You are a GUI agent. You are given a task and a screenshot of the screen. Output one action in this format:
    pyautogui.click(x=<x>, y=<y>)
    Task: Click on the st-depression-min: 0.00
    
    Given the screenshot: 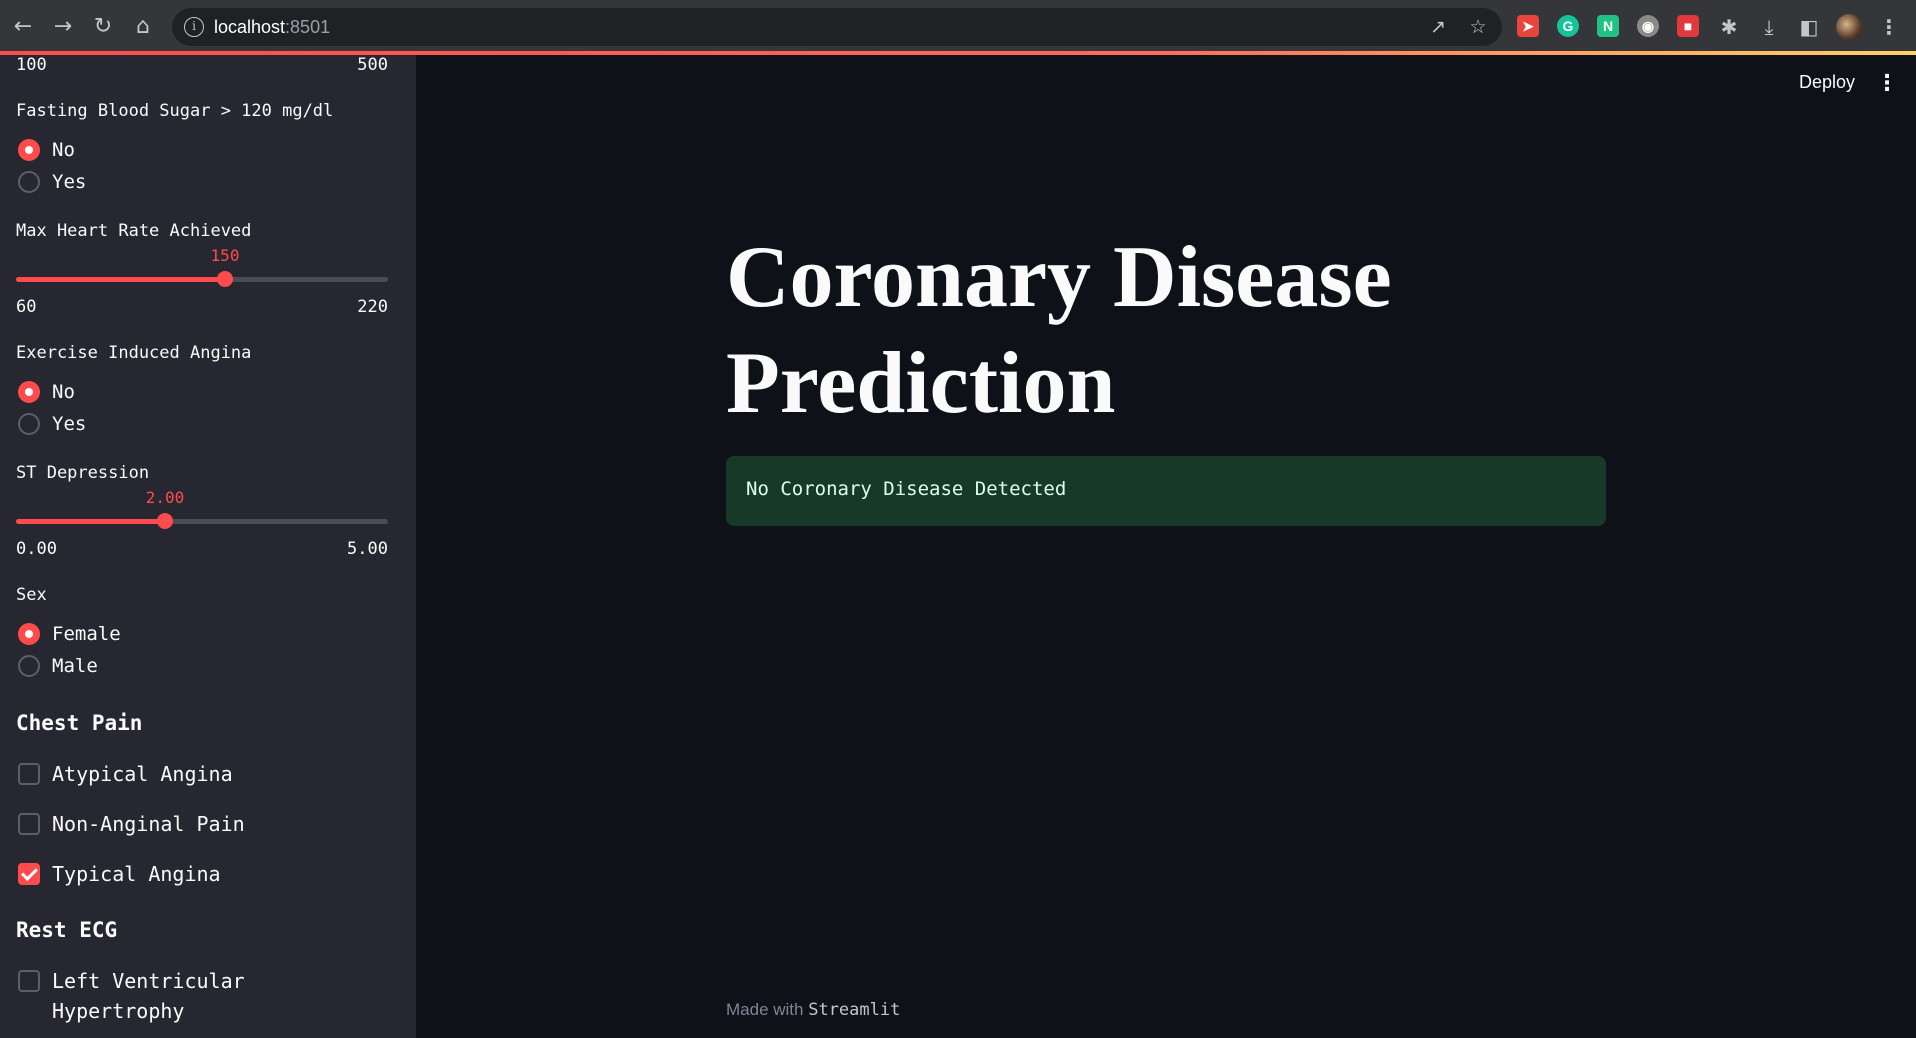 What is the action you would take?
    pyautogui.click(x=36, y=549)
    